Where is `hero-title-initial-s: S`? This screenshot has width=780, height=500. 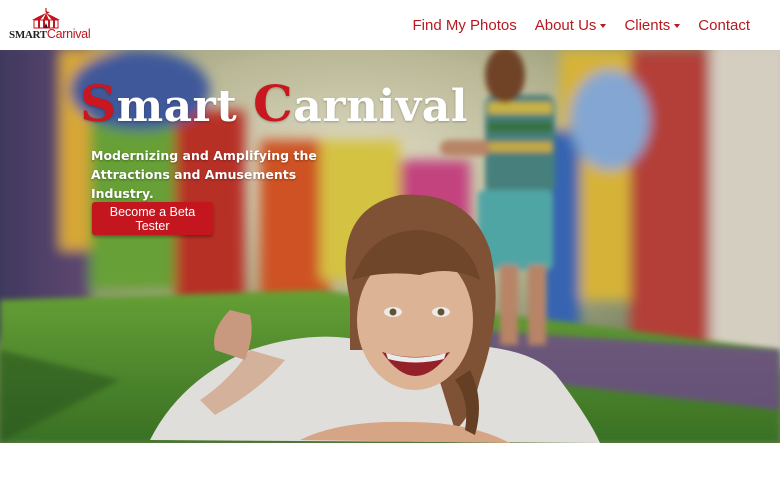
hero-title-initial-s: S is located at coordinates (98, 103).